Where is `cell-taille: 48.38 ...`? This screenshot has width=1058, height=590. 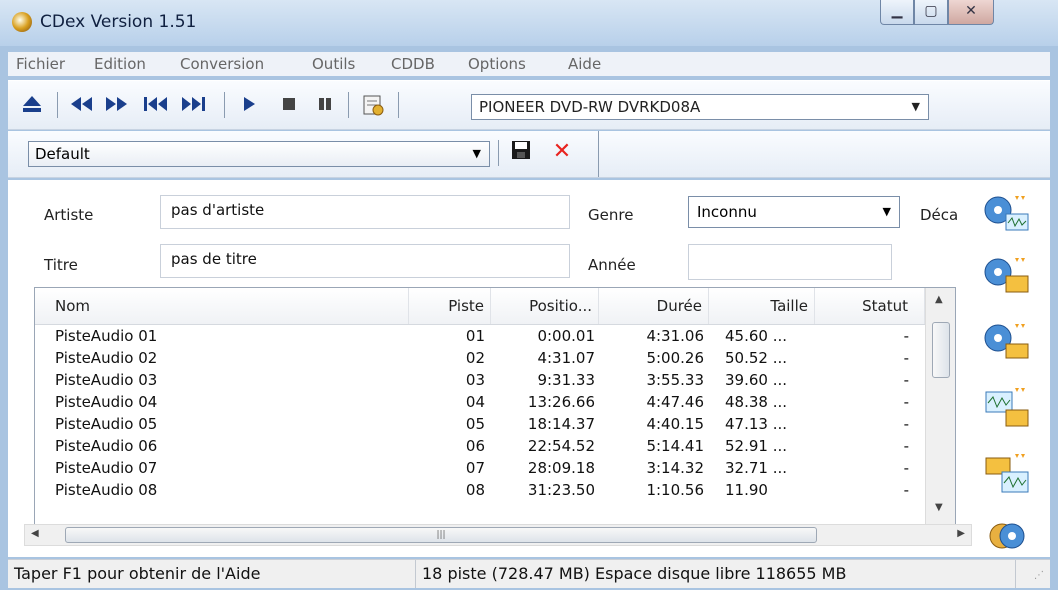 cell-taille: 48.38 ... is located at coordinates (756, 402).